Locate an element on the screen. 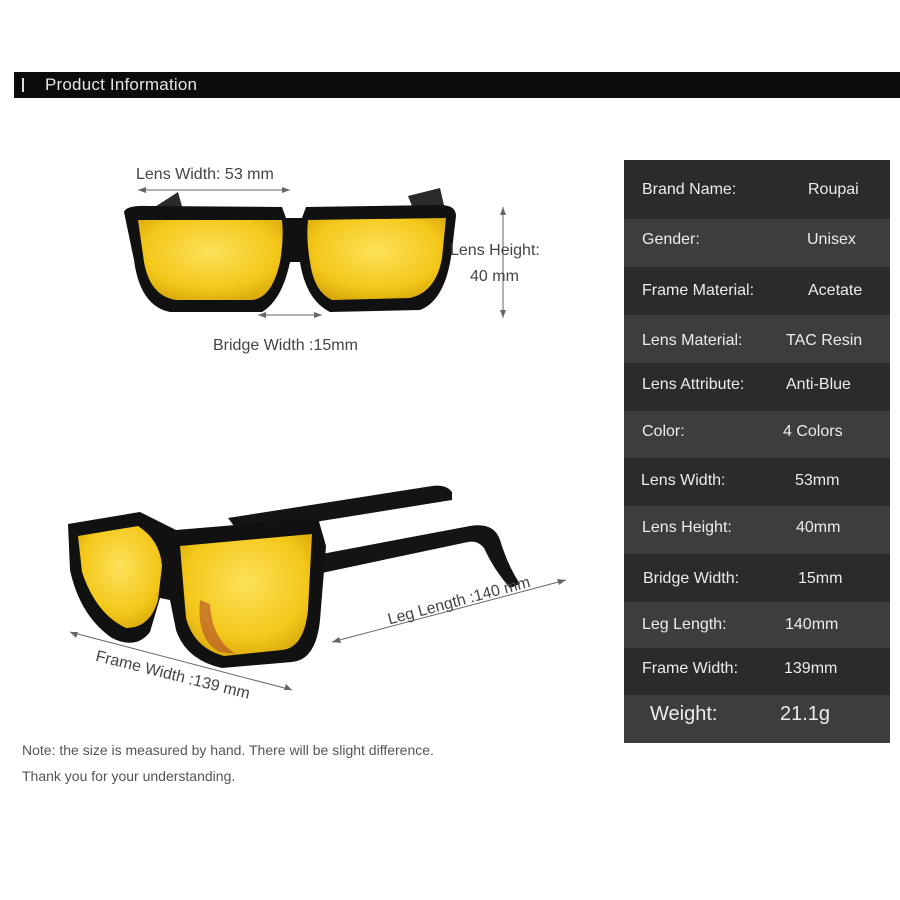 This screenshot has width=900, height=900. spec-key: Lens Attribute: is located at coordinates (693, 384).